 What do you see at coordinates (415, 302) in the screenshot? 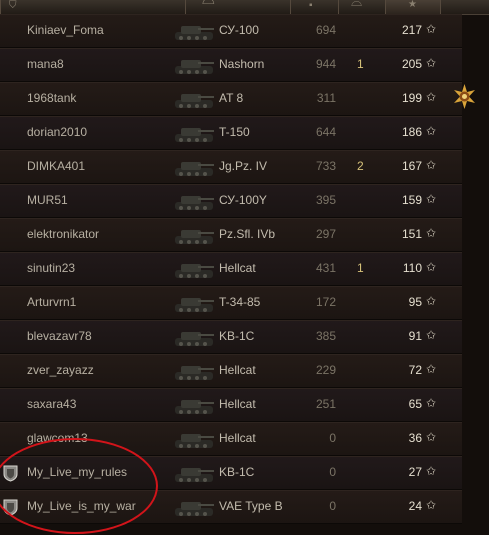
I see `xp-value: 95` at bounding box center [415, 302].